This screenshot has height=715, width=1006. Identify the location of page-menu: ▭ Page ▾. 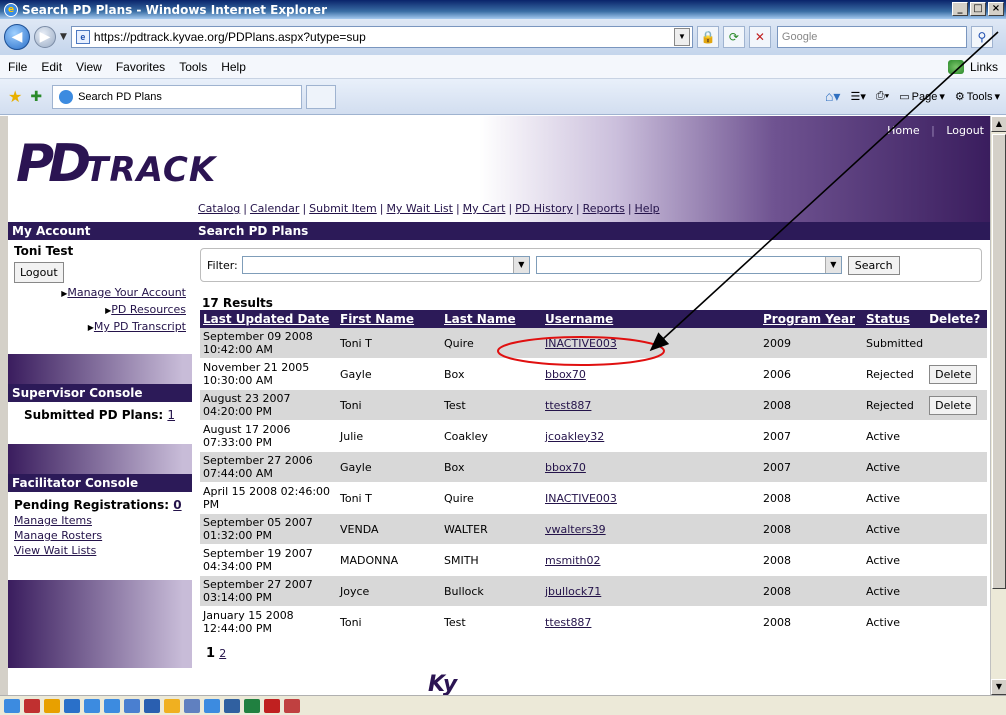
(922, 97).